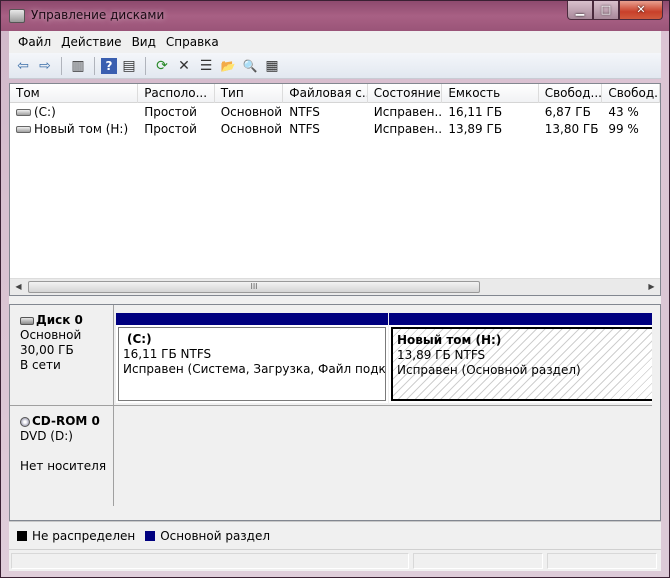 The height and width of the screenshot is (578, 670). What do you see at coordinates (129, 66) in the screenshot?
I see `properties-pane-icon: ▤` at bounding box center [129, 66].